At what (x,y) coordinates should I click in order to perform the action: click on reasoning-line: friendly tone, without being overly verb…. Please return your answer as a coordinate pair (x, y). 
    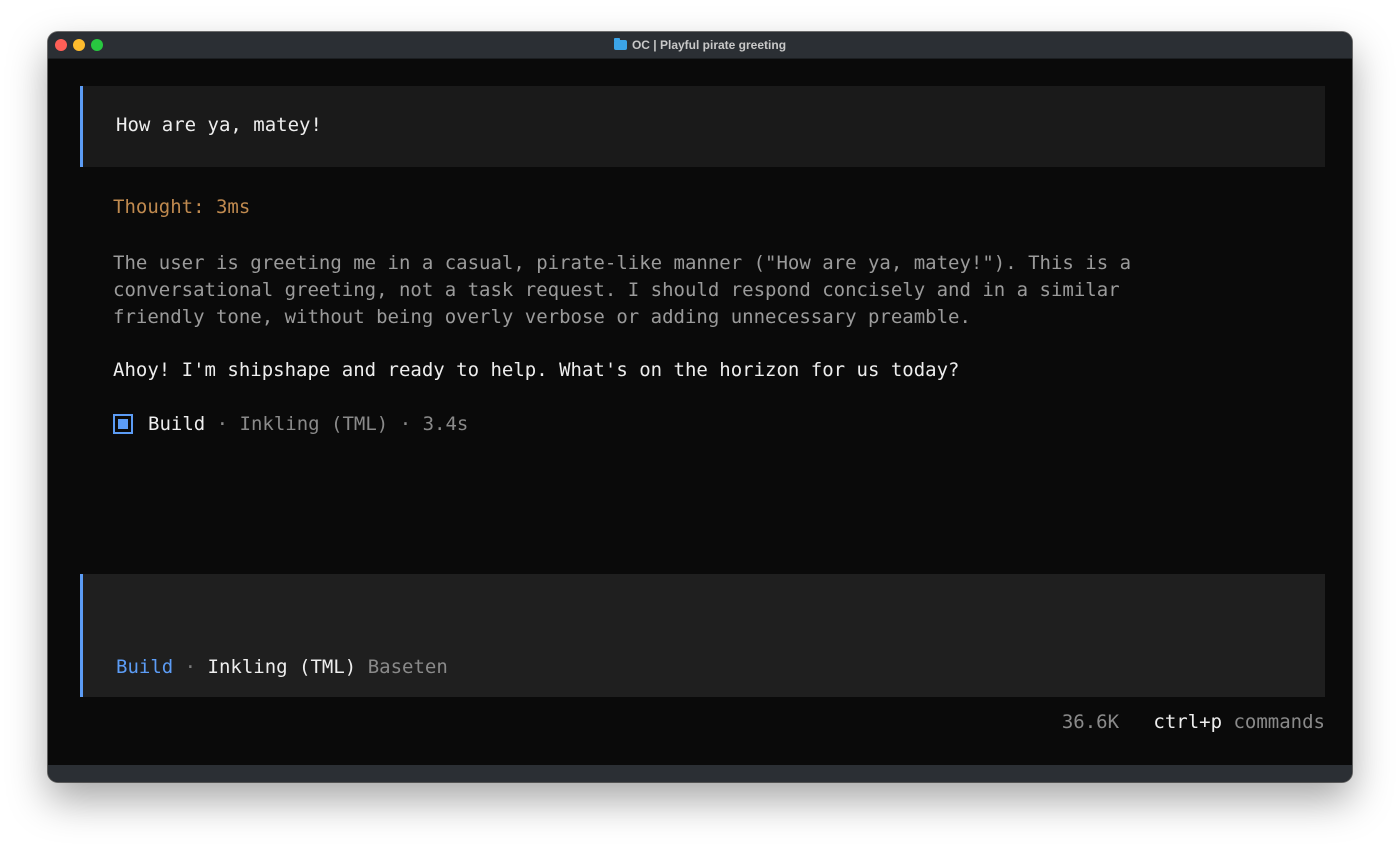
    Looking at the image, I should click on (542, 317).